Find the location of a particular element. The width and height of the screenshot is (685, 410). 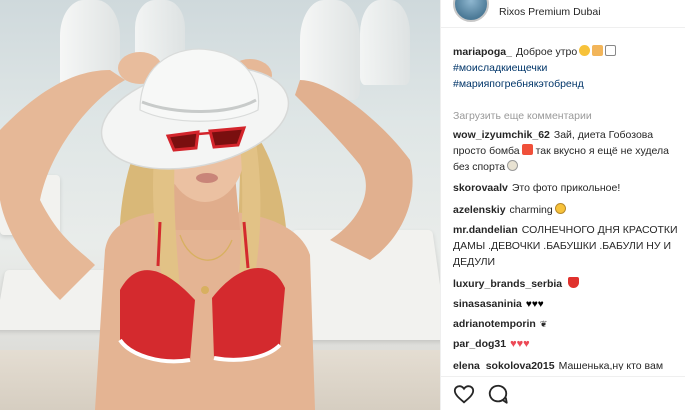

hashtag-link: #марияпогребнякэтобренд is located at coordinates (567, 84).